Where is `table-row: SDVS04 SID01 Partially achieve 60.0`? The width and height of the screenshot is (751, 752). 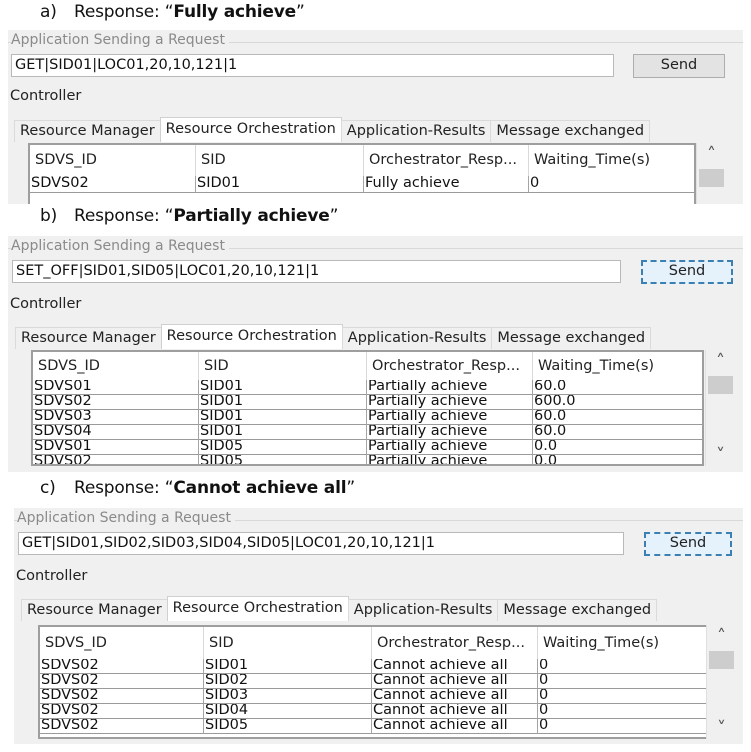 table-row: SDVS04 SID01 Partially achieve 60.0 is located at coordinates (367, 432).